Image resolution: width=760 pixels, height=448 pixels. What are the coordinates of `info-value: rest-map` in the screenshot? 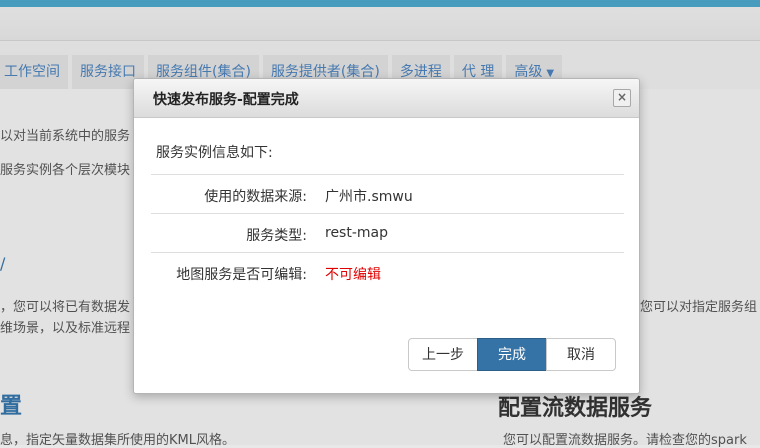 It's located at (356, 233).